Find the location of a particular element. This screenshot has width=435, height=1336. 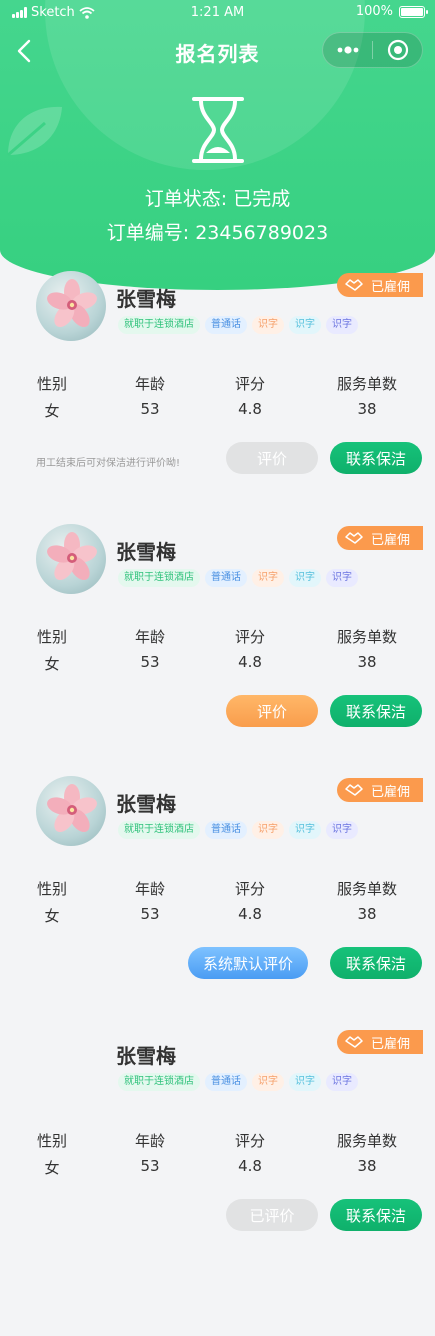

order-status: 订单状态: 已完成 is located at coordinates (217, 199).